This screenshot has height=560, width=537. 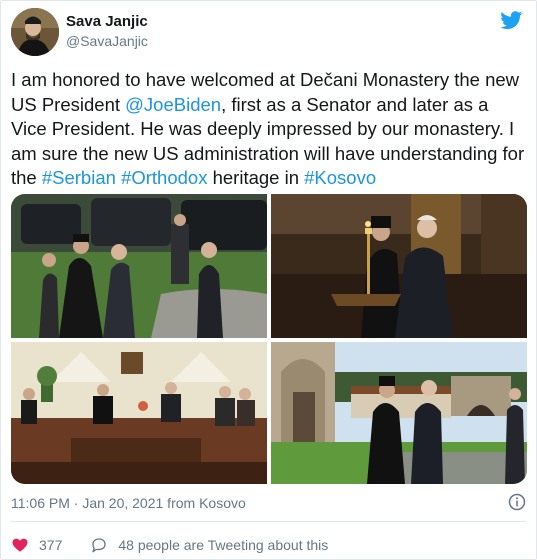 I want to click on twitter-bird-icon, so click(x=511, y=20).